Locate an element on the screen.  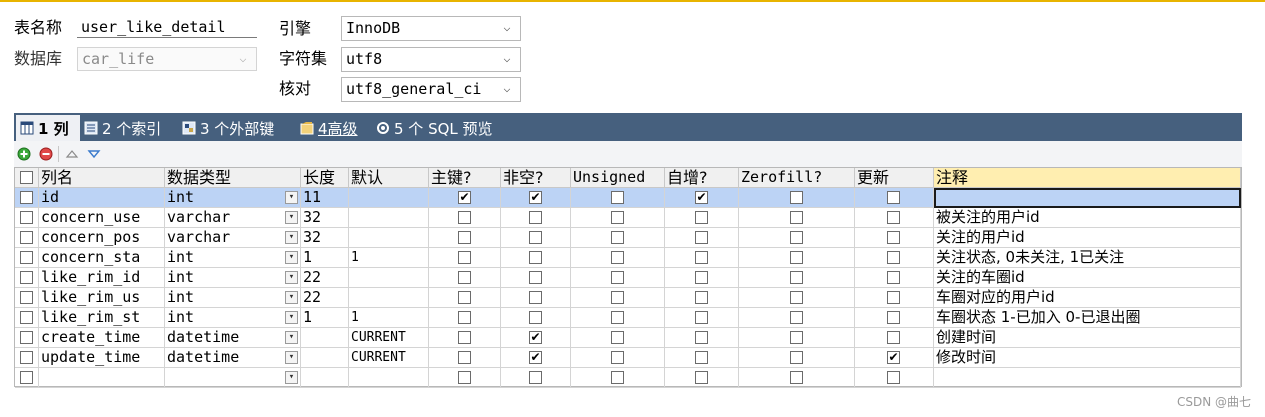
table-row: like_rim_st int ▾ 1 1 车圈状态 1-已加入 0-已退出圈 is located at coordinates (628, 318).